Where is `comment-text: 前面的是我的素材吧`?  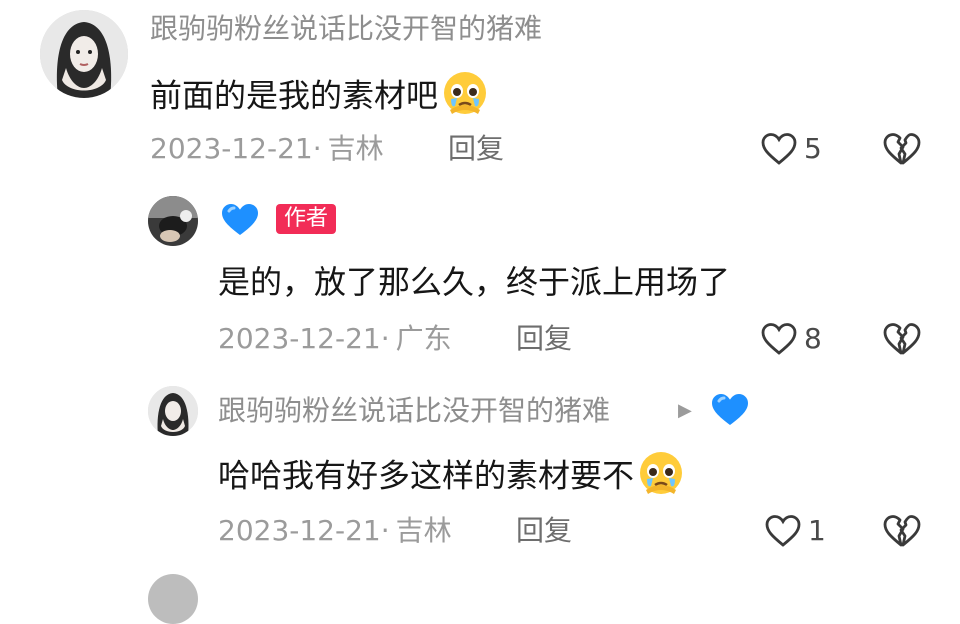 comment-text: 前面的是我的素材吧 is located at coordinates (319, 97).